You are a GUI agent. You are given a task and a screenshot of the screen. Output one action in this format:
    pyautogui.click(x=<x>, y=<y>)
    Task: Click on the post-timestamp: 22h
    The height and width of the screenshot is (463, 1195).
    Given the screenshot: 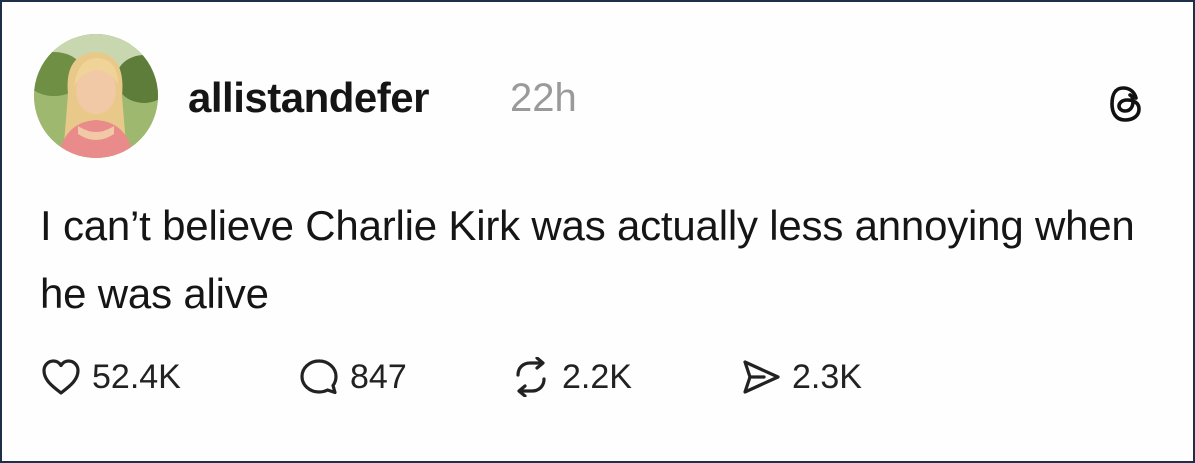 What is the action you would take?
    pyautogui.click(x=543, y=98)
    